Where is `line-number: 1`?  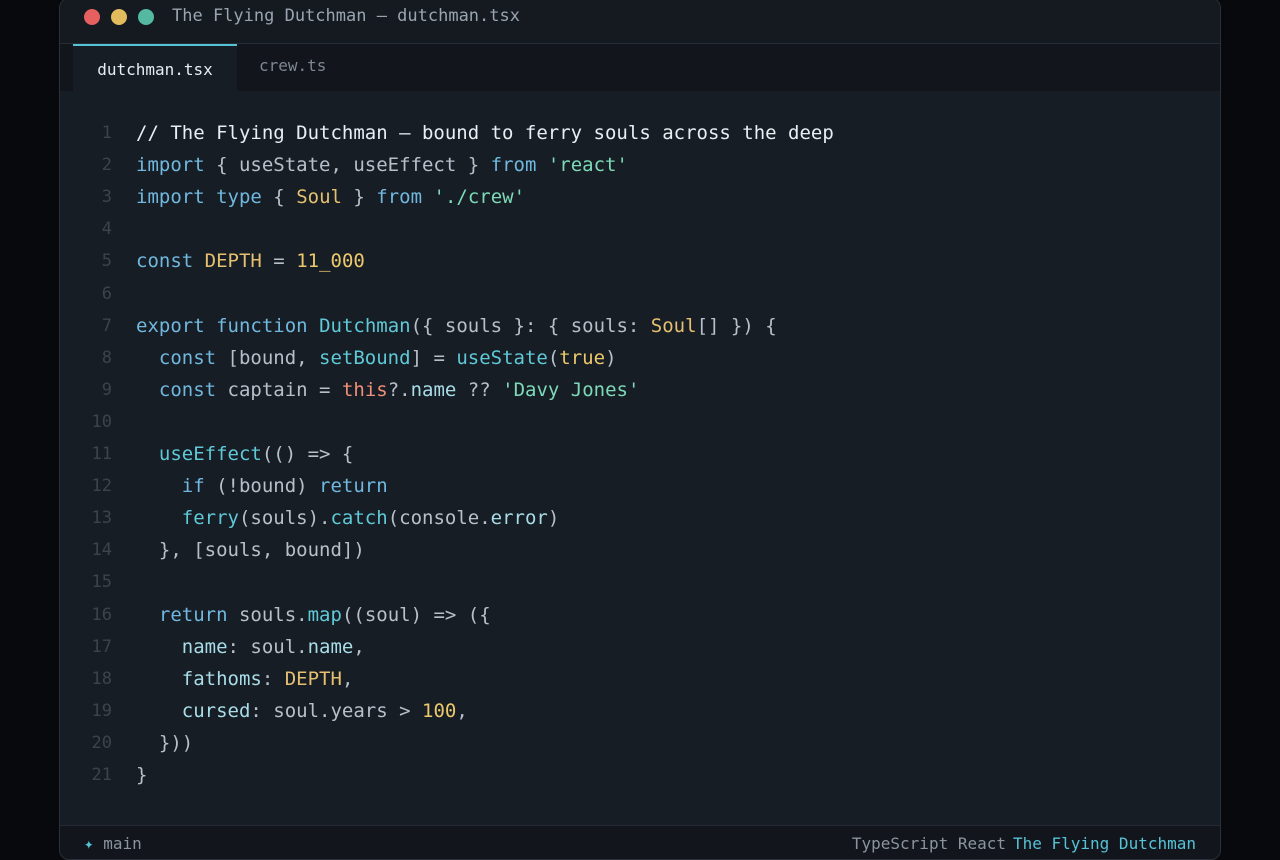
line-number: 1 is located at coordinates (106, 133).